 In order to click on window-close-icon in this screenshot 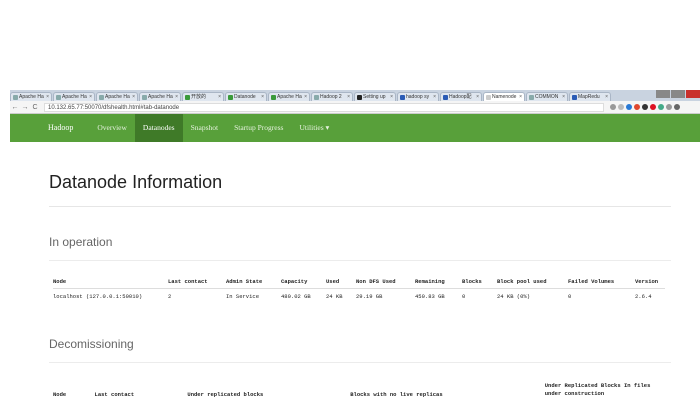, I will do `click(693, 94)`.